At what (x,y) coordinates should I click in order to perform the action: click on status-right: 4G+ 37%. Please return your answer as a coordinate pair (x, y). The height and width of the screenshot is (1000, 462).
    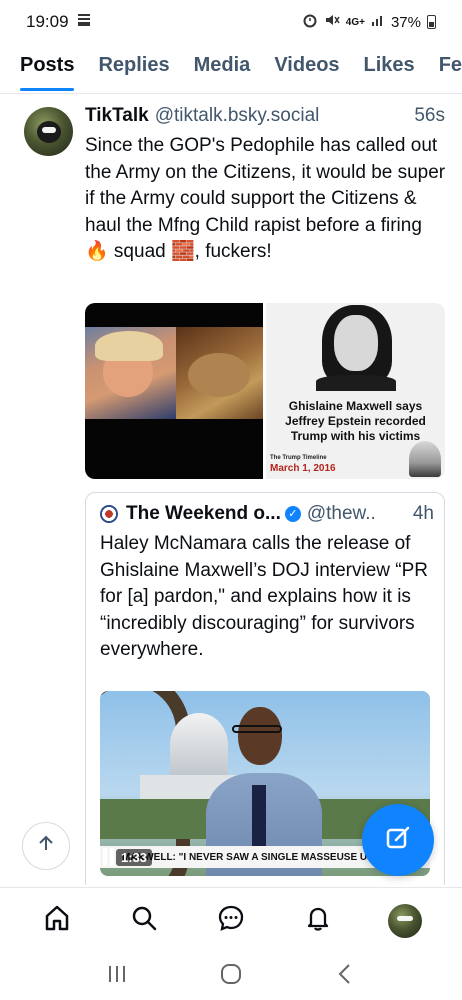
    Looking at the image, I should click on (369, 22).